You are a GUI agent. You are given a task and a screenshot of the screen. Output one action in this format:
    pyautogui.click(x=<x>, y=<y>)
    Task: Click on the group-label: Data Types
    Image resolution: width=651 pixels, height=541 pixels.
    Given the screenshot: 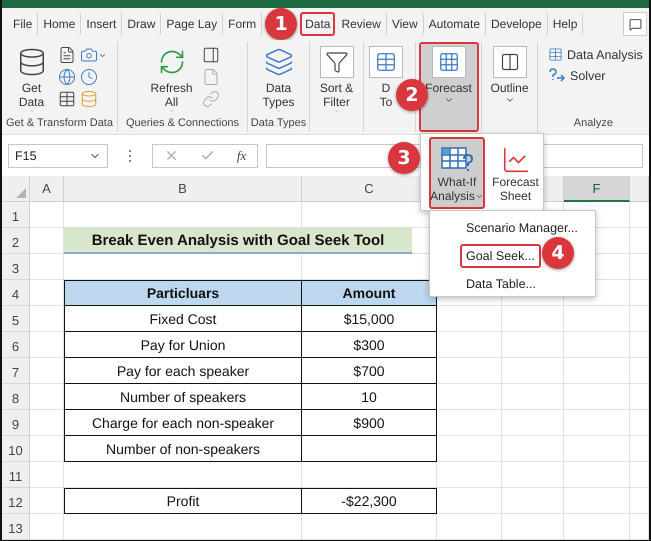 What is the action you would take?
    pyautogui.click(x=279, y=124)
    